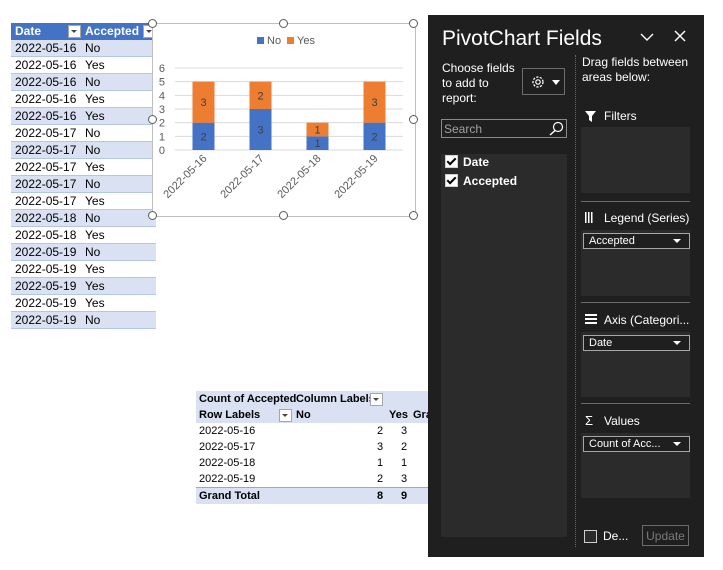  What do you see at coordinates (306, 41) in the screenshot?
I see `legend-label: Yes` at bounding box center [306, 41].